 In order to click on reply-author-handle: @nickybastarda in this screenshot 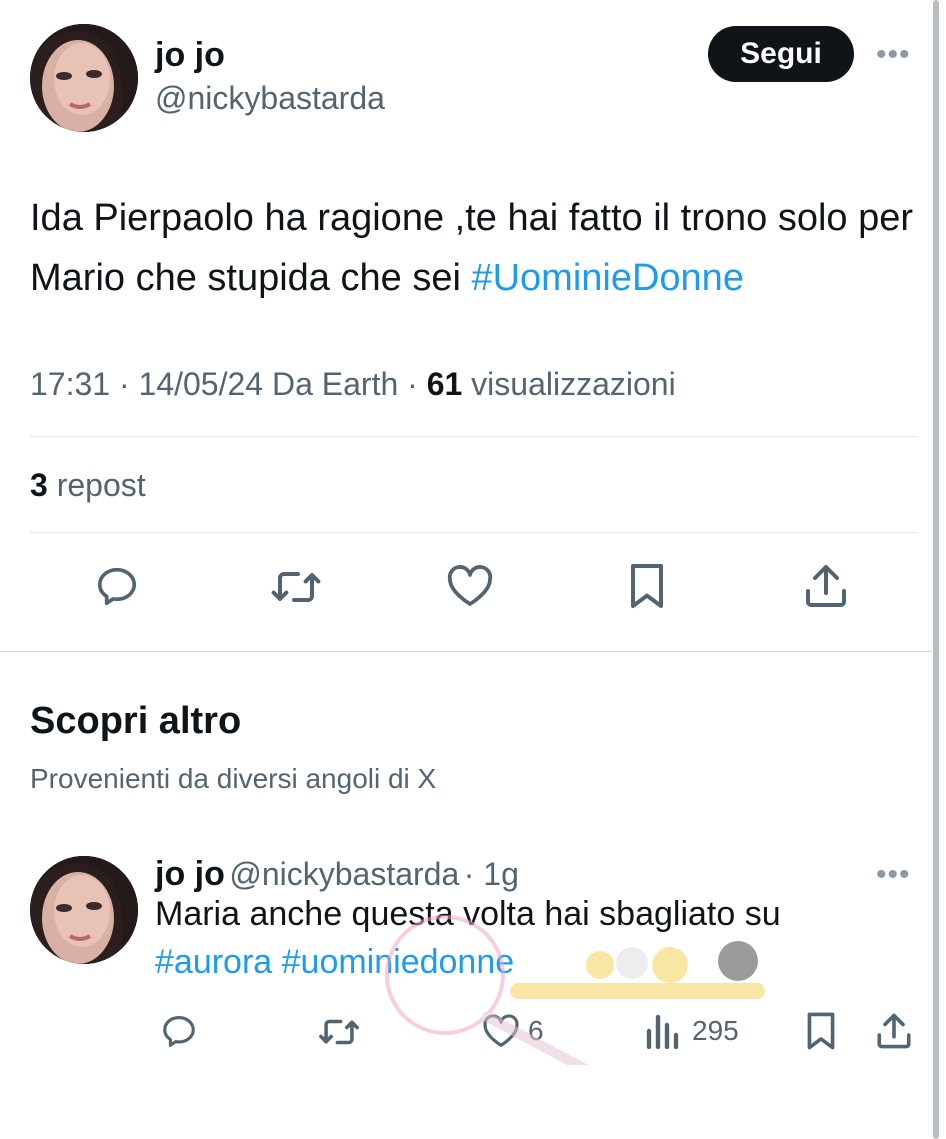, I will do `click(344, 874)`.